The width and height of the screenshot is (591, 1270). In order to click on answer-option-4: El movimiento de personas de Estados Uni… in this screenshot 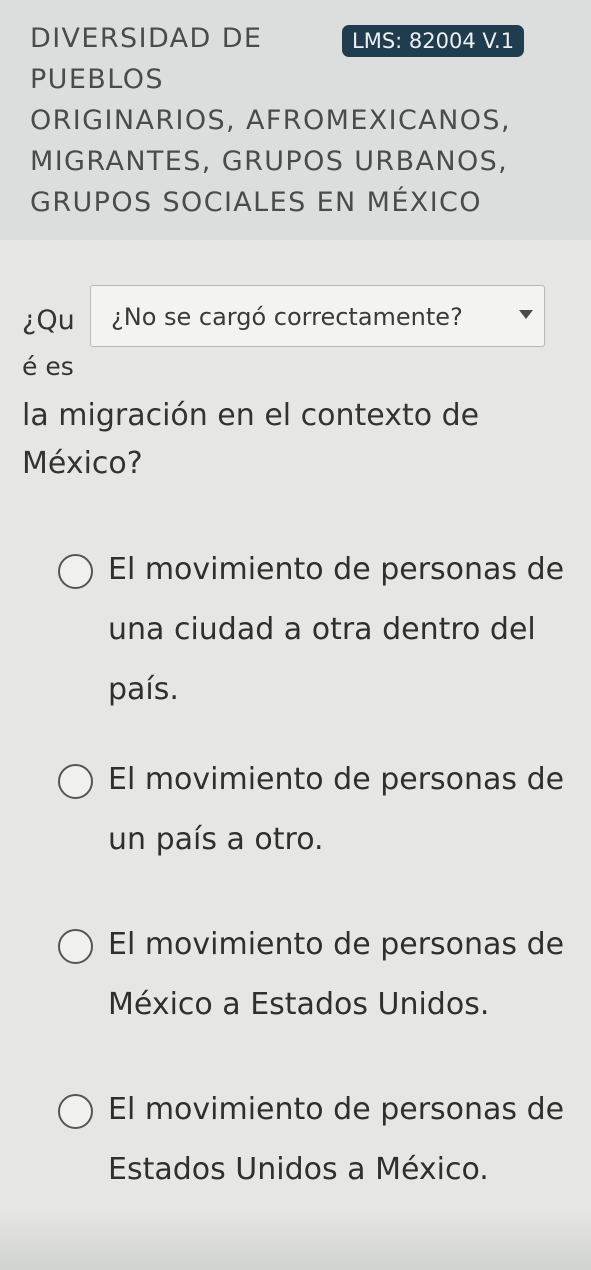, I will do `click(313, 1140)`.